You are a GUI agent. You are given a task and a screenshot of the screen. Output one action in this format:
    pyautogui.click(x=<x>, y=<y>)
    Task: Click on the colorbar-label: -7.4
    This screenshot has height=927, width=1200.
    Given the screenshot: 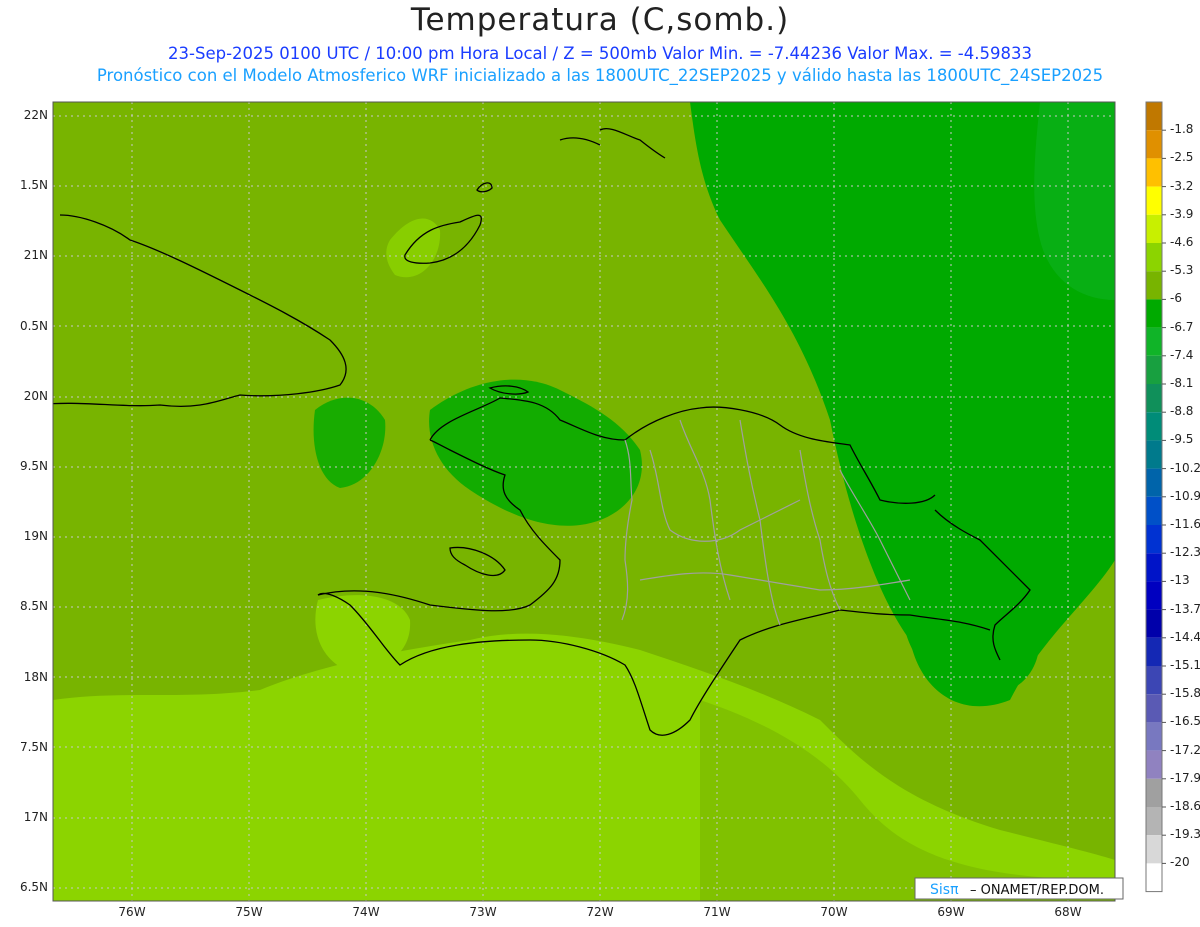 What is the action you would take?
    pyautogui.click(x=1182, y=354)
    